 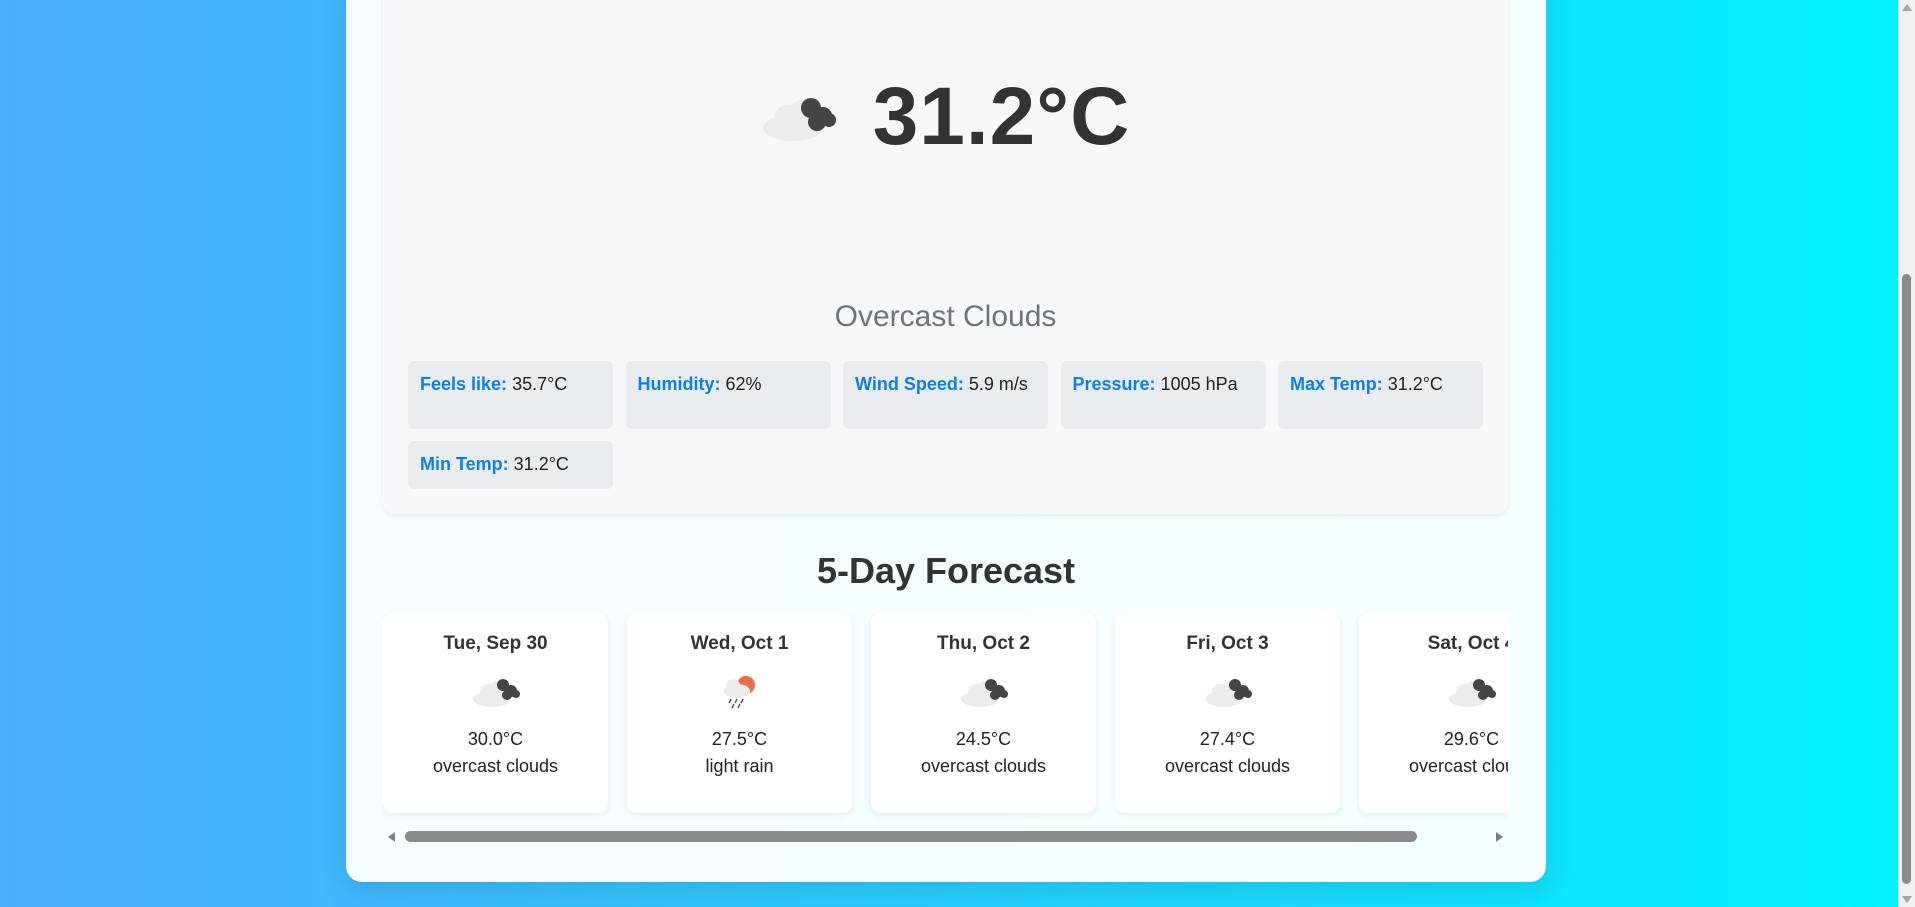 What do you see at coordinates (1907, 7) in the screenshot?
I see `scroll-up-arrow-icon` at bounding box center [1907, 7].